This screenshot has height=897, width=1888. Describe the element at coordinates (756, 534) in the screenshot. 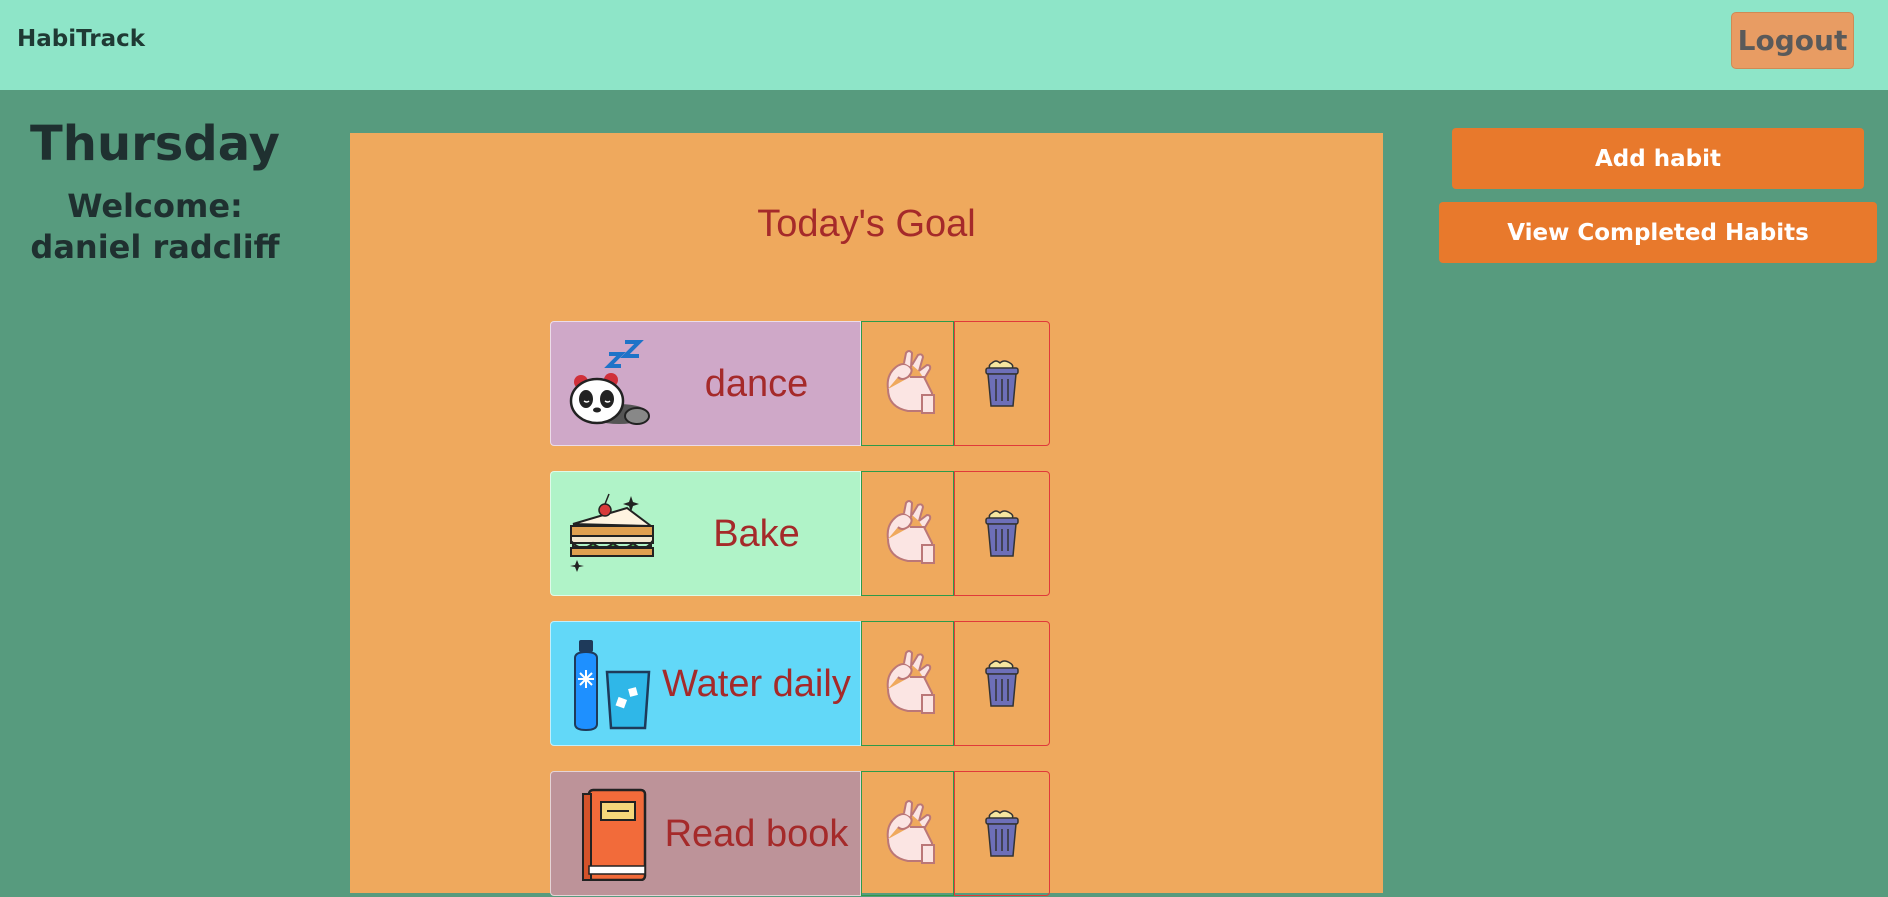

I see `habit-name: Bake` at that location.